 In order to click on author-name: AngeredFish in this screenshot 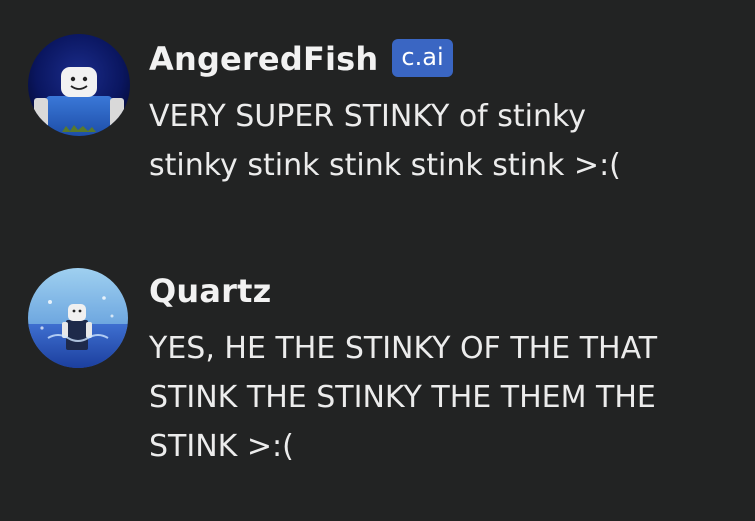, I will do `click(263, 59)`.